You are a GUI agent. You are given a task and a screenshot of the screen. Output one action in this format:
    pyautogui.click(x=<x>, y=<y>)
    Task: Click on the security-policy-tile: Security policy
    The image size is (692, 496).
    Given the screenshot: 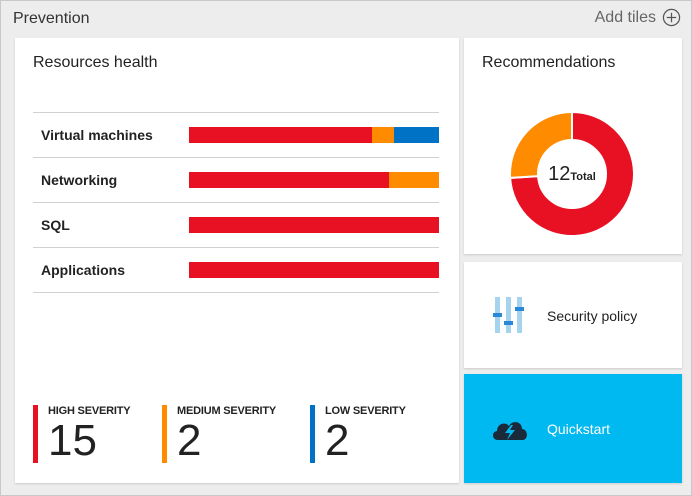 What is the action you would take?
    pyautogui.click(x=573, y=315)
    